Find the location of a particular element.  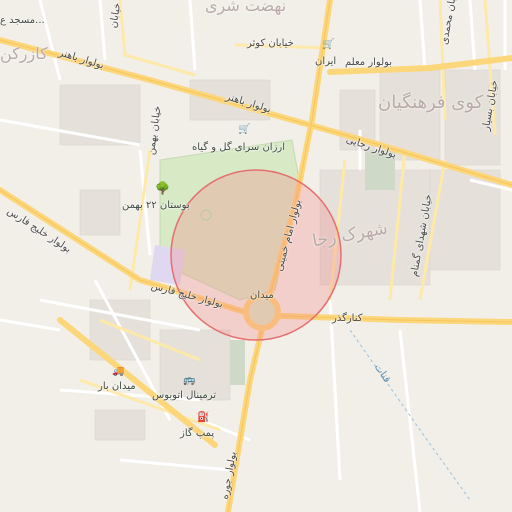

poi-label-meydan-bar: میدان بار is located at coordinates (117, 386).